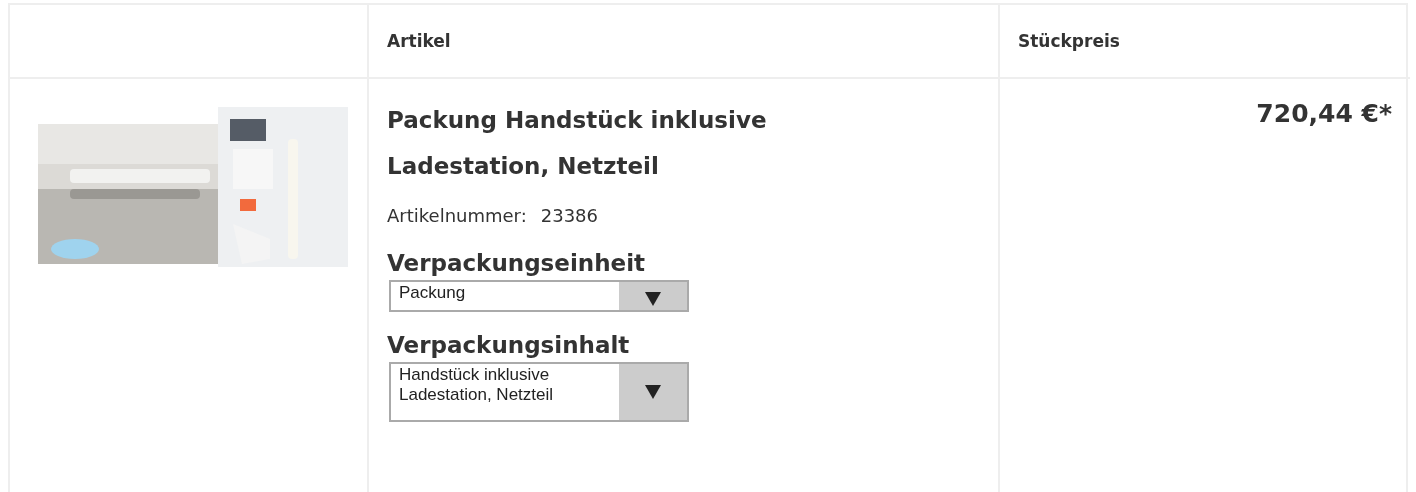 The image size is (1416, 492). Describe the element at coordinates (682, 41) in the screenshot. I see `column-header: Artikel` at that location.